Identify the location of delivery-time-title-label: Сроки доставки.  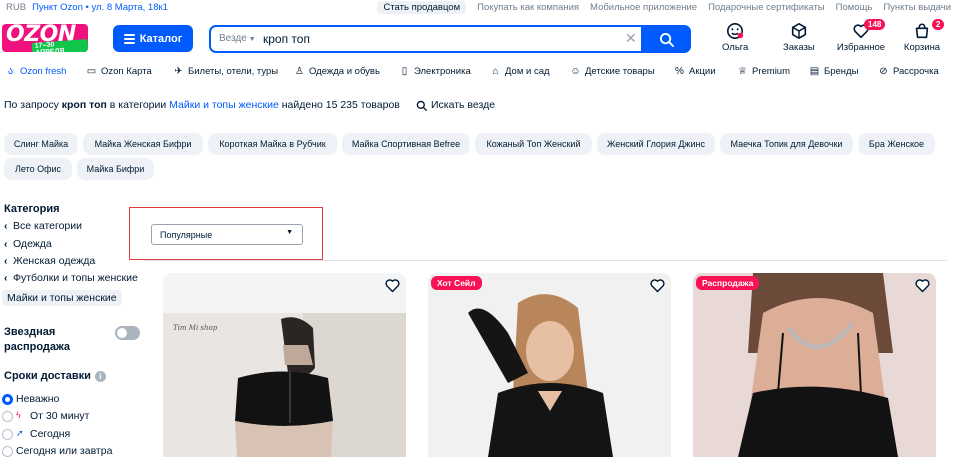
(47, 376).